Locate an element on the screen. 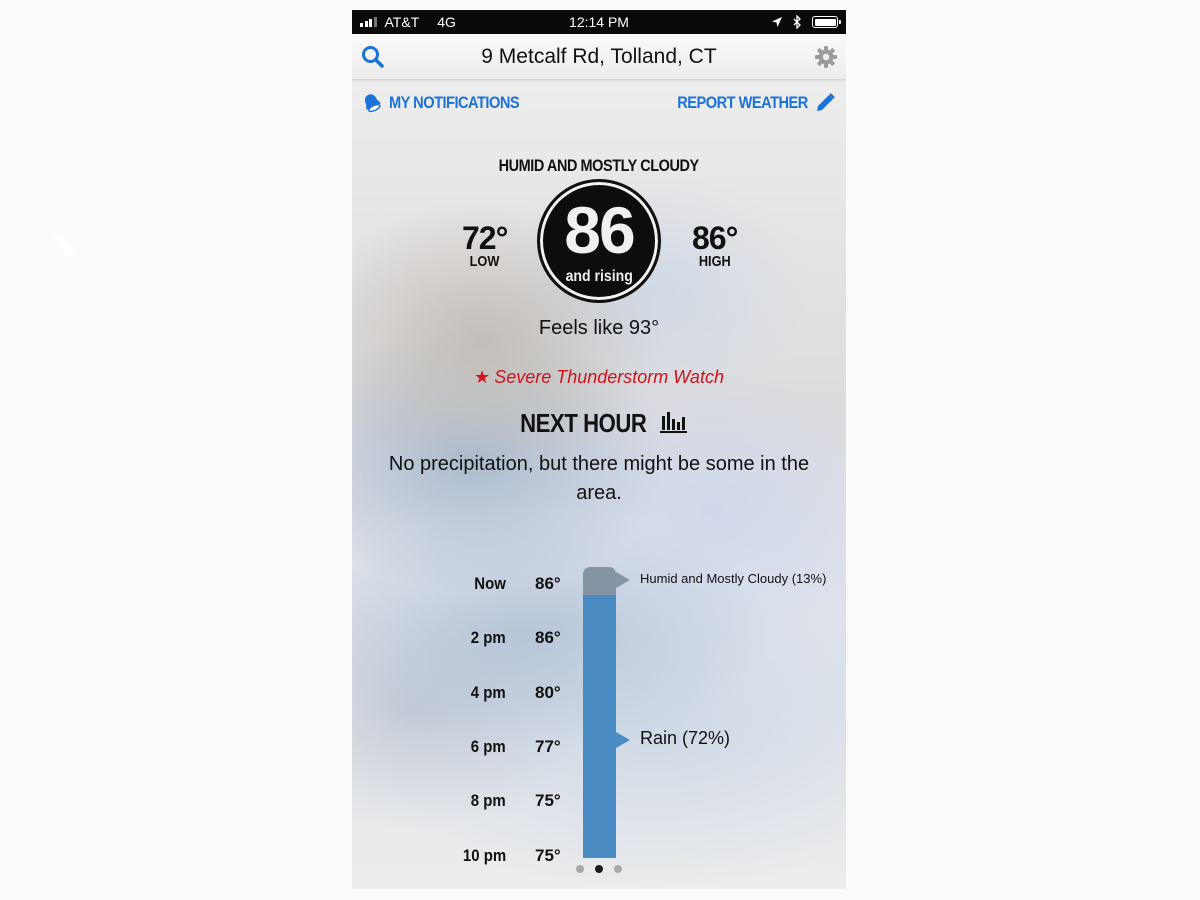 Image resolution: width=1200 pixels, height=900 pixels. severe-weather-alert: ★ Severe Thunderstorm Watch is located at coordinates (599, 377).